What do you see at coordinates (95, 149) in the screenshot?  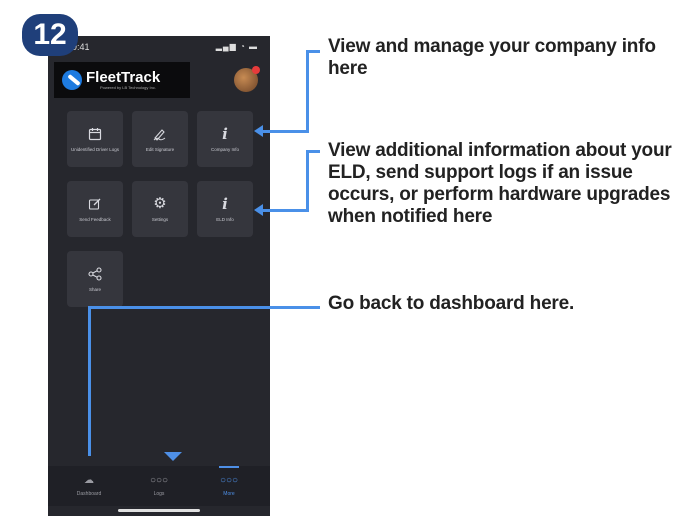 I see `tile-label: Unidentified Driver Logs` at bounding box center [95, 149].